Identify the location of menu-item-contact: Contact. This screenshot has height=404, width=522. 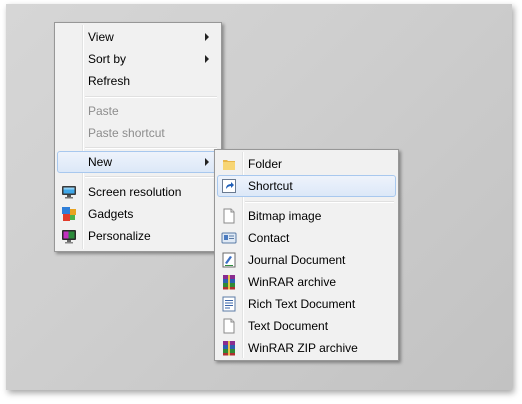
(306, 238).